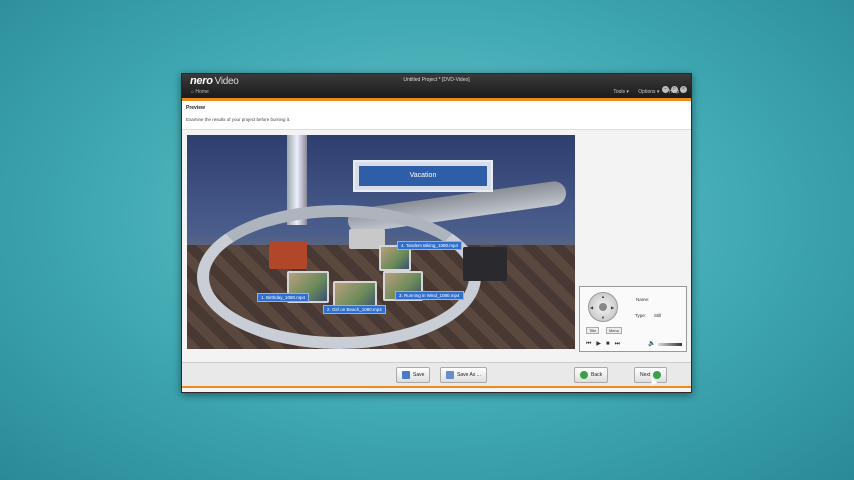 Image resolution: width=854 pixels, height=480 pixels. I want to click on skip-back-icon: ⏮, so click(588, 344).